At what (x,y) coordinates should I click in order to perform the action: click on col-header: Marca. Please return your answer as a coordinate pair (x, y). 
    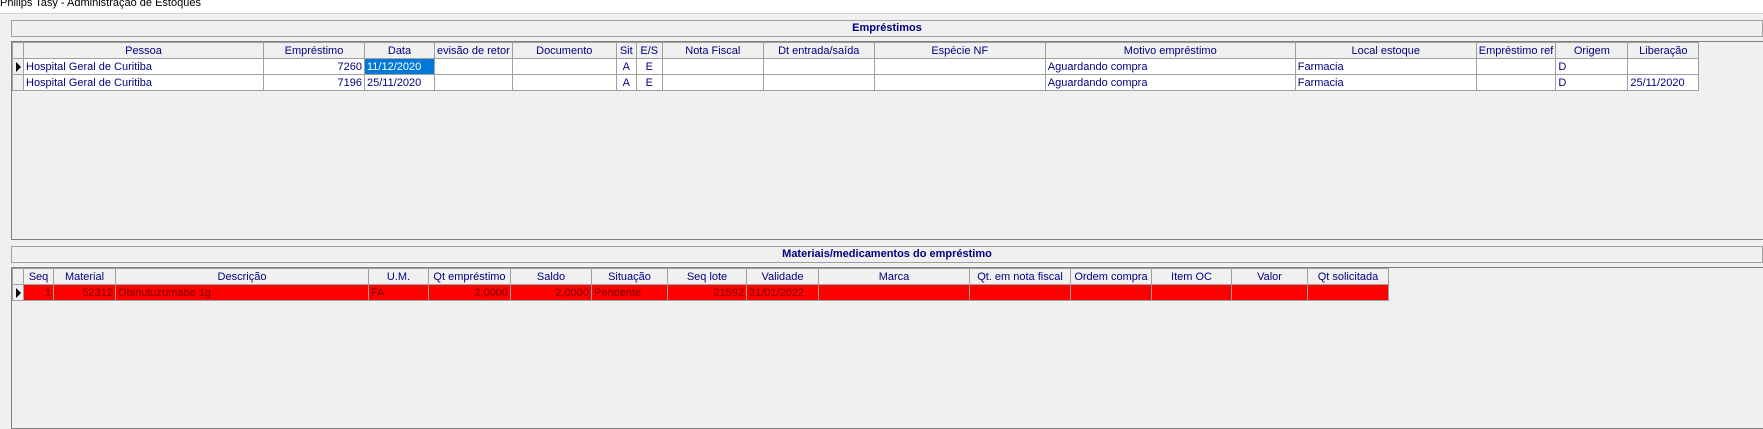
    Looking at the image, I should click on (894, 276).